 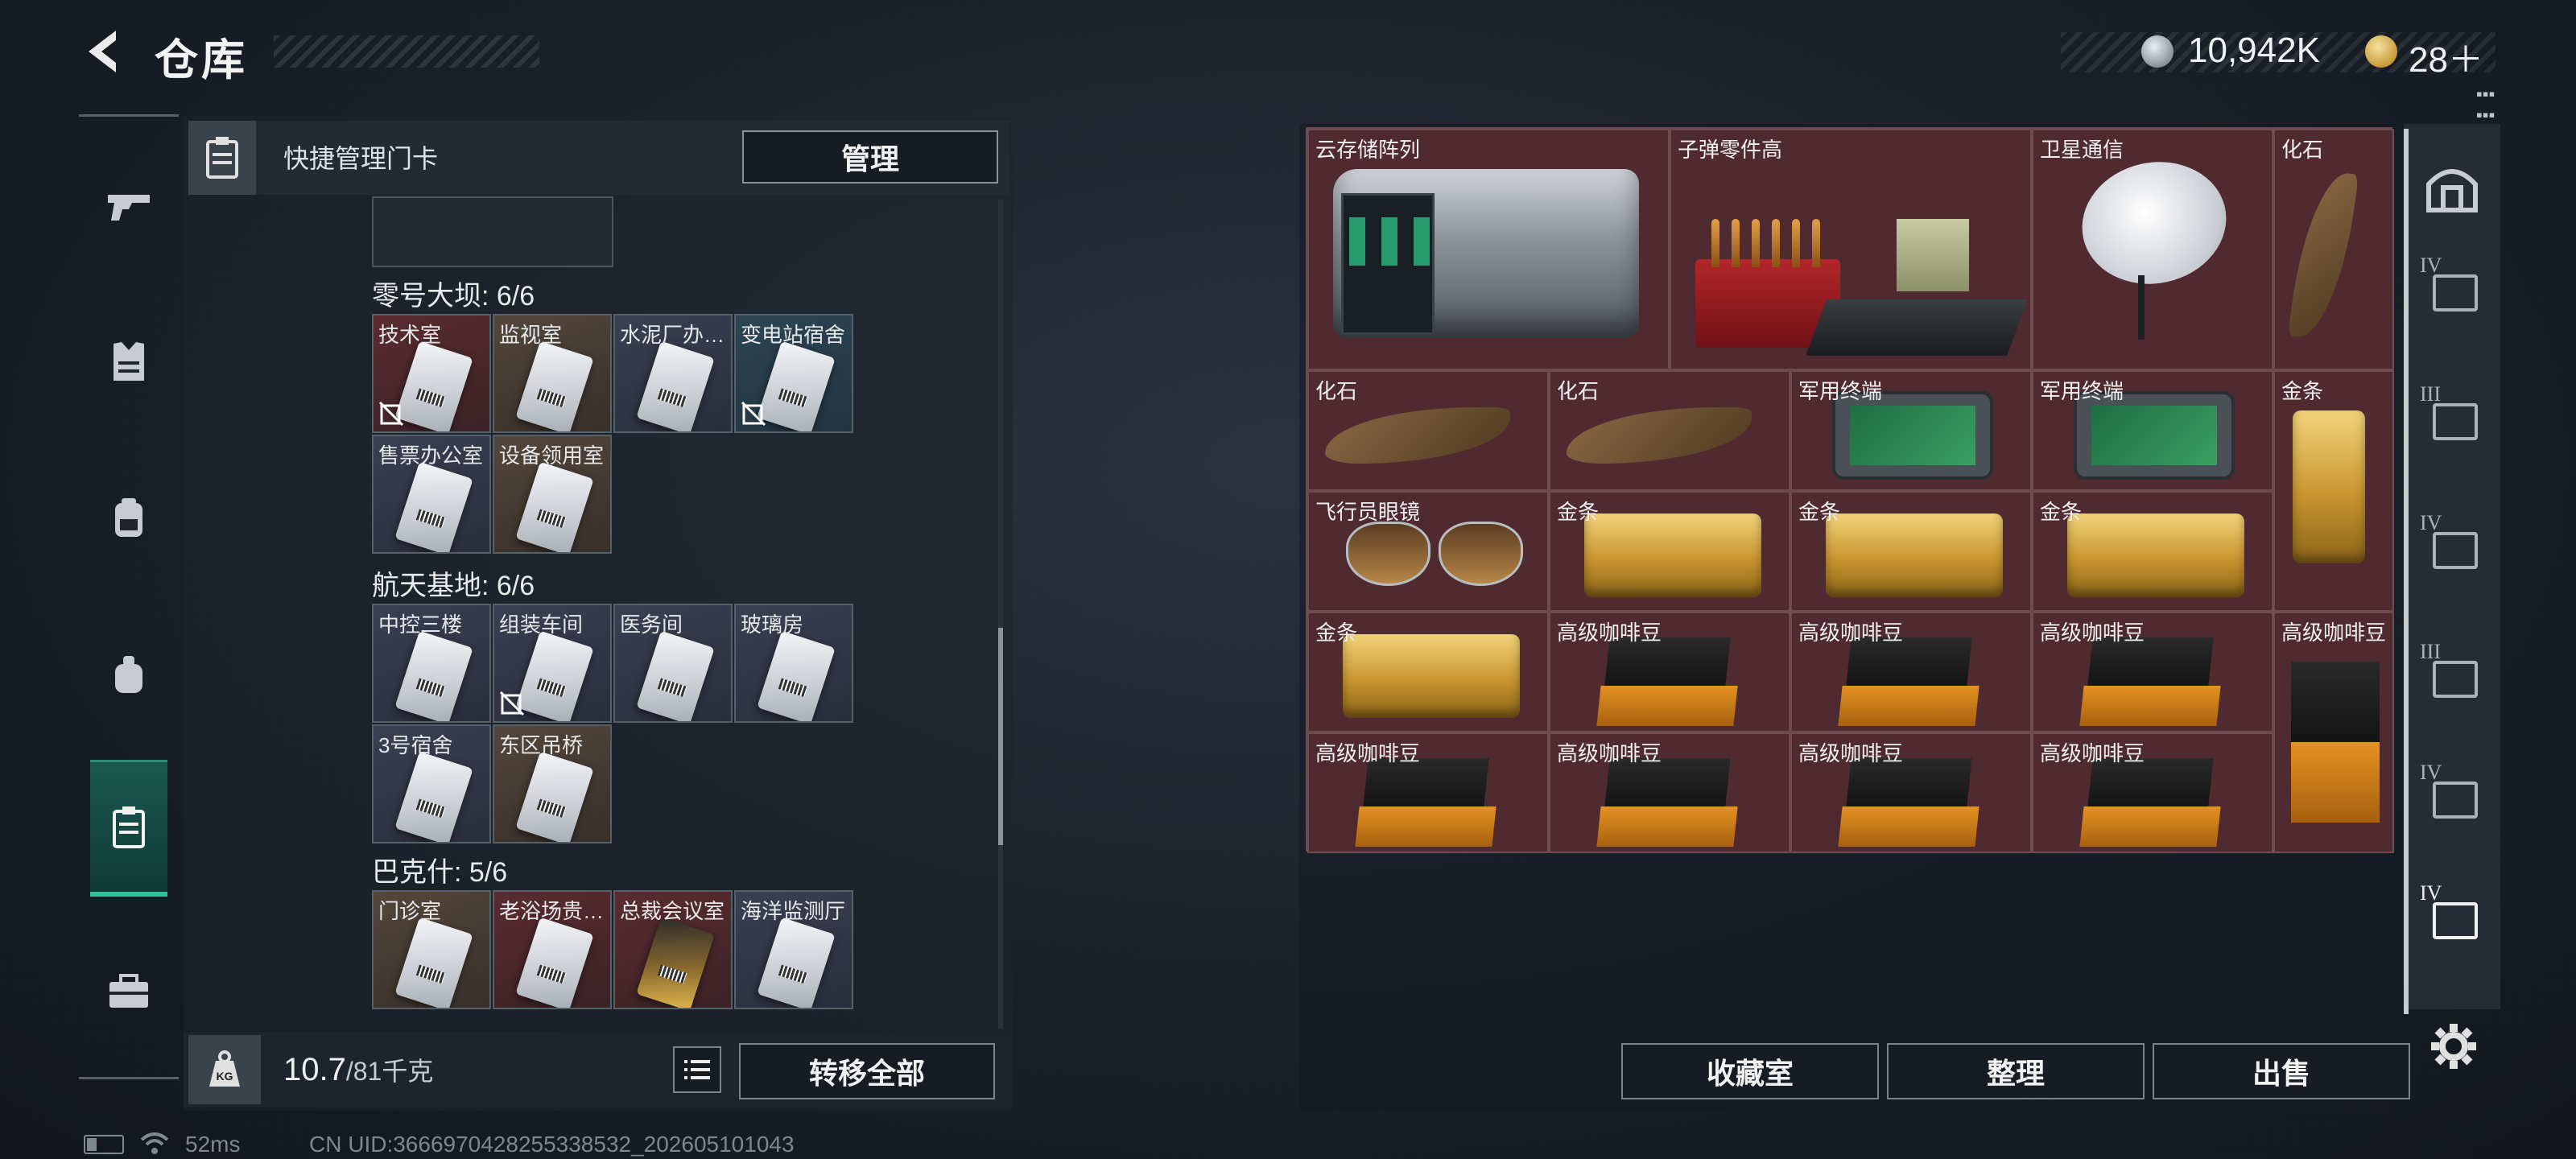 What do you see at coordinates (128, 361) in the screenshot?
I see `nav-armor` at bounding box center [128, 361].